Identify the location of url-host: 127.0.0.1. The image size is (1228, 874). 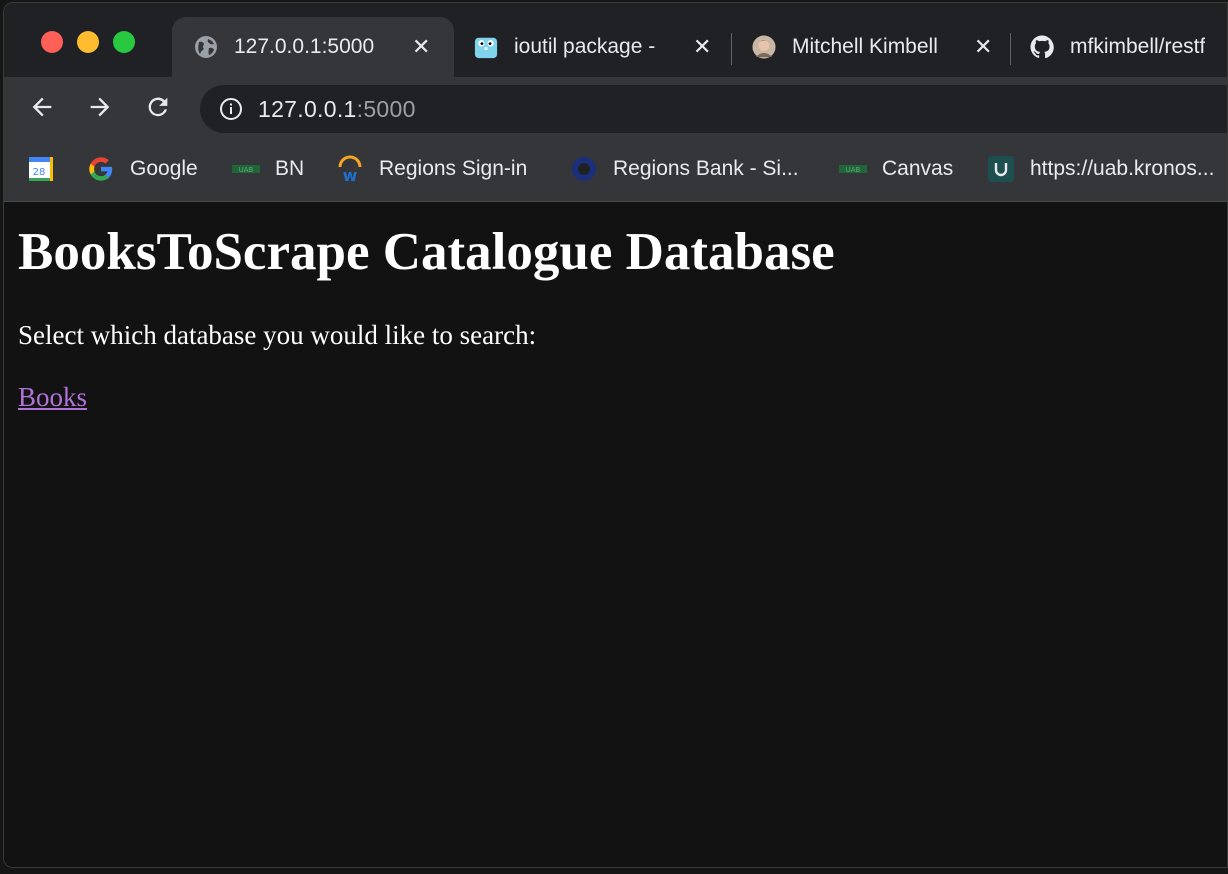
(307, 108).